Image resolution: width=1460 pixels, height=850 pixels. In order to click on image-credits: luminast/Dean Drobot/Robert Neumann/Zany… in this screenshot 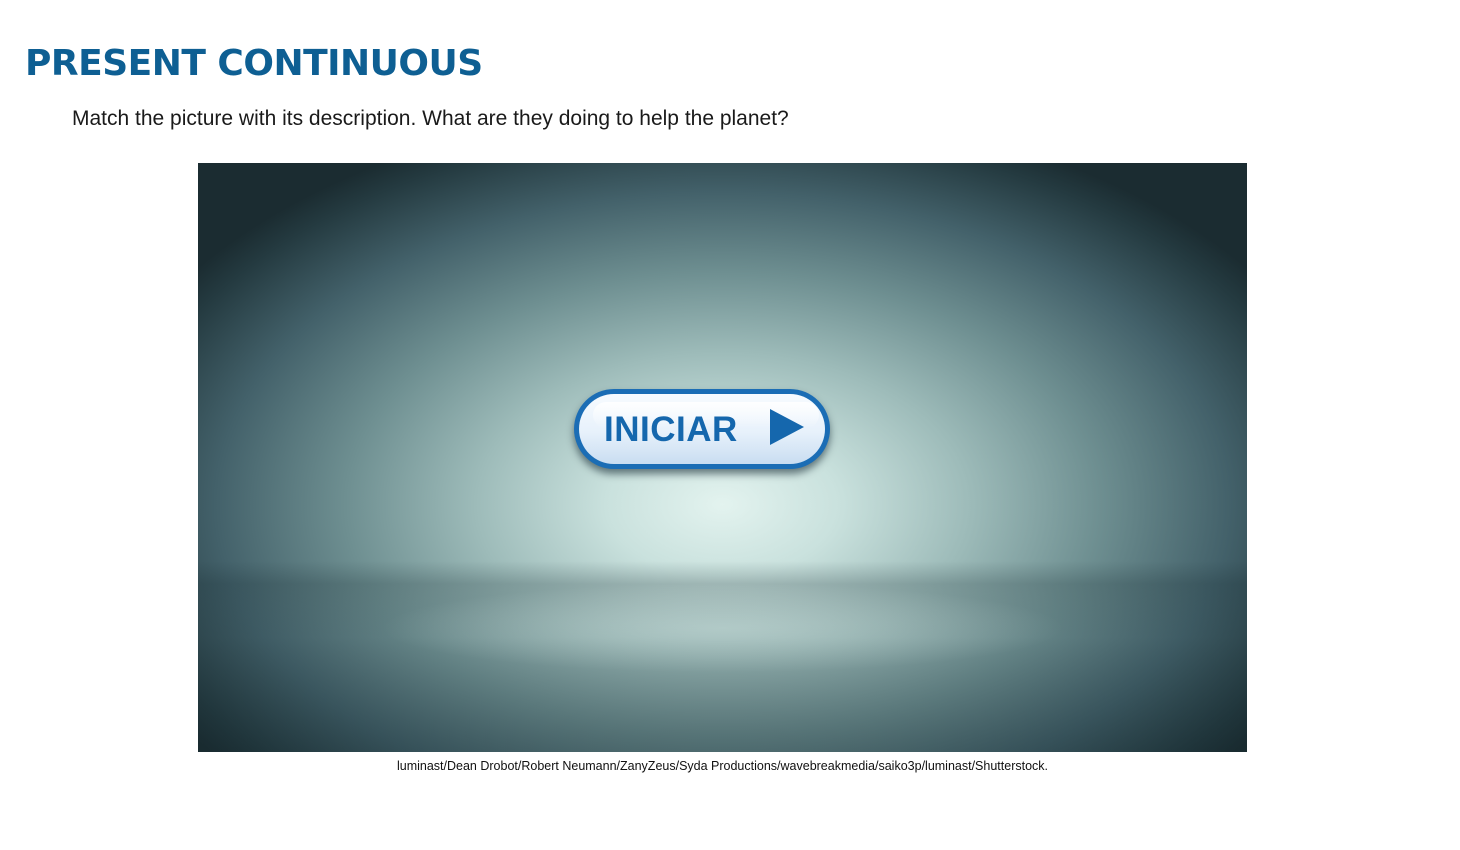, I will do `click(722, 766)`.